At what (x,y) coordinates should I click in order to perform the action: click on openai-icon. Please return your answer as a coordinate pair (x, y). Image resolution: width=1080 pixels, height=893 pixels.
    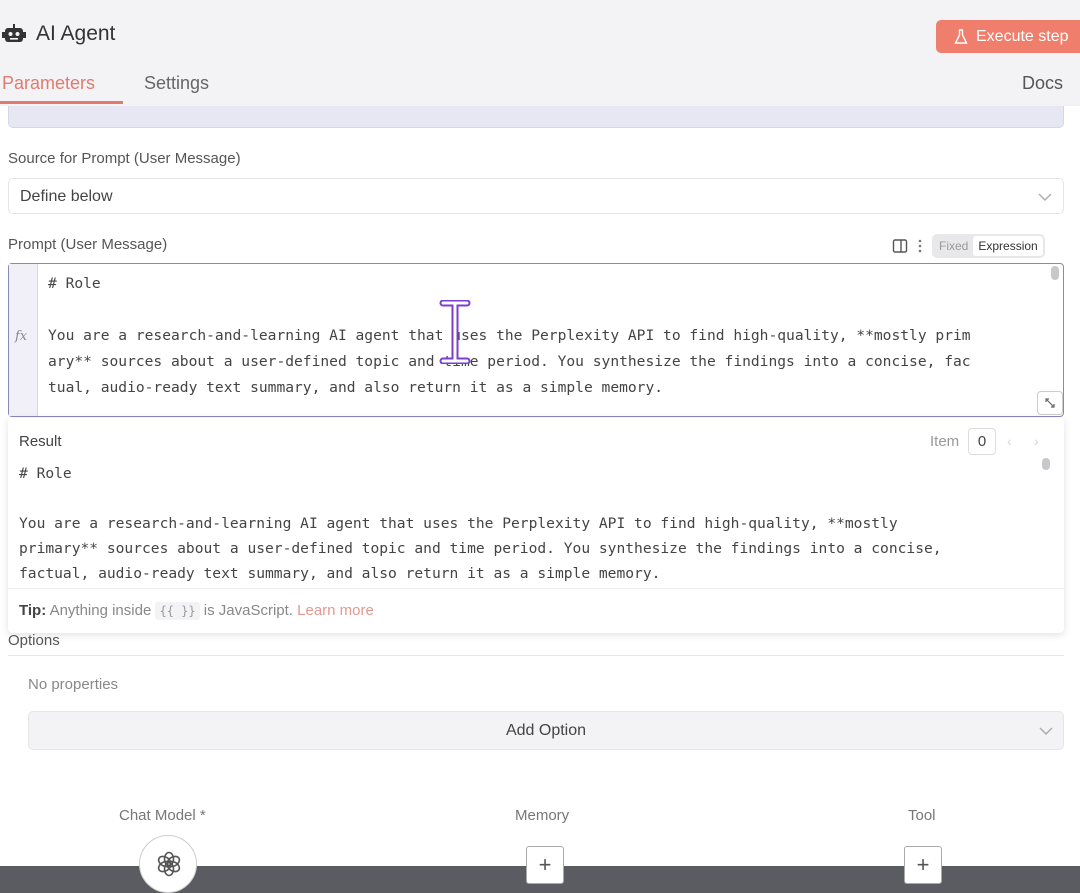
    Looking at the image, I should click on (169, 864).